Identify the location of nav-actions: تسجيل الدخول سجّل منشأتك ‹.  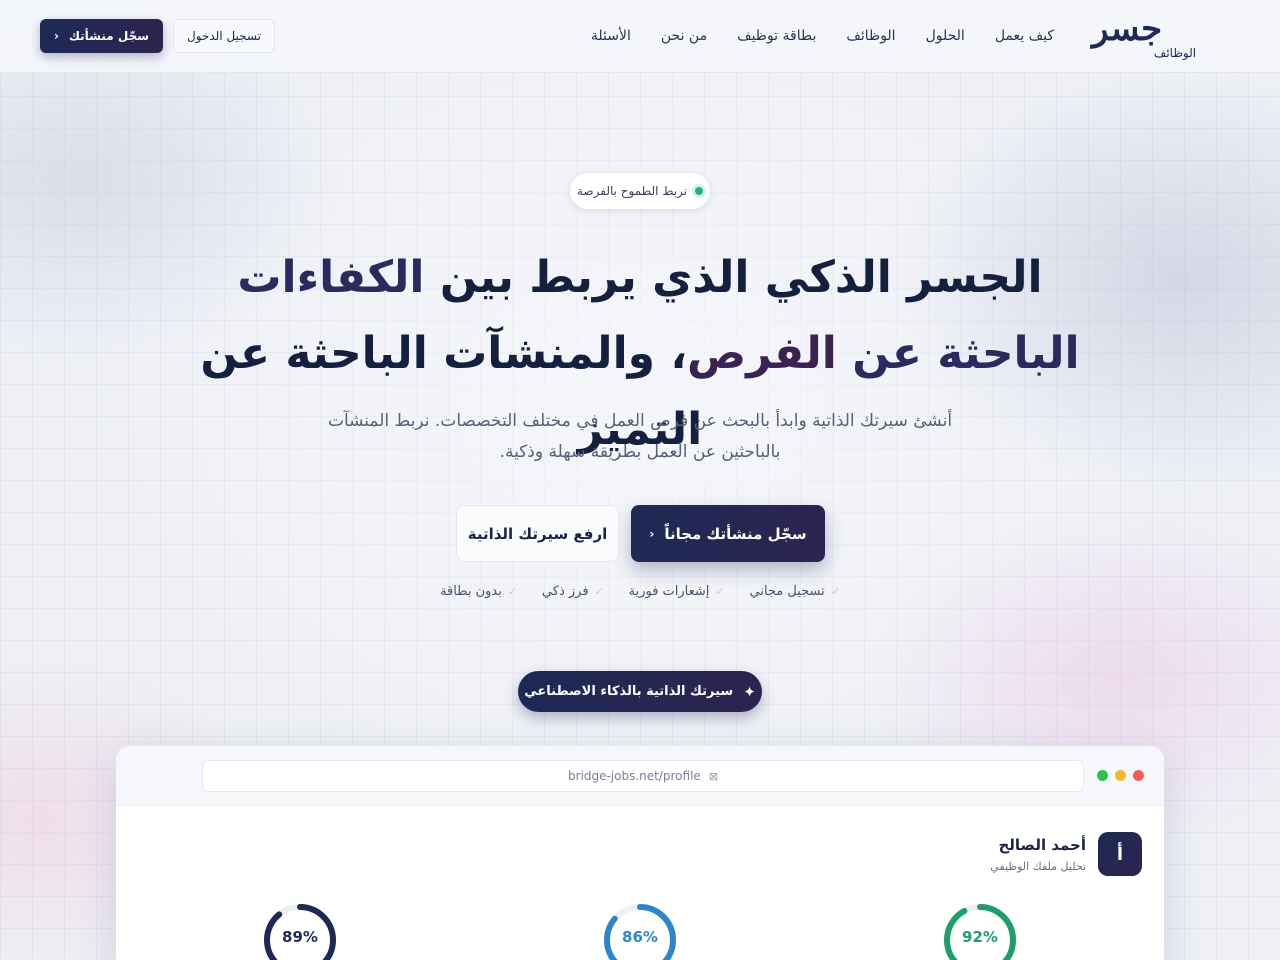
(157, 36).